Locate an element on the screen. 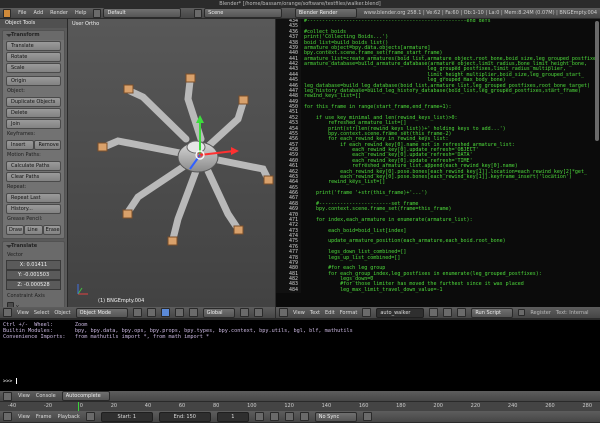  vector-label: Vector is located at coordinates (15, 255).